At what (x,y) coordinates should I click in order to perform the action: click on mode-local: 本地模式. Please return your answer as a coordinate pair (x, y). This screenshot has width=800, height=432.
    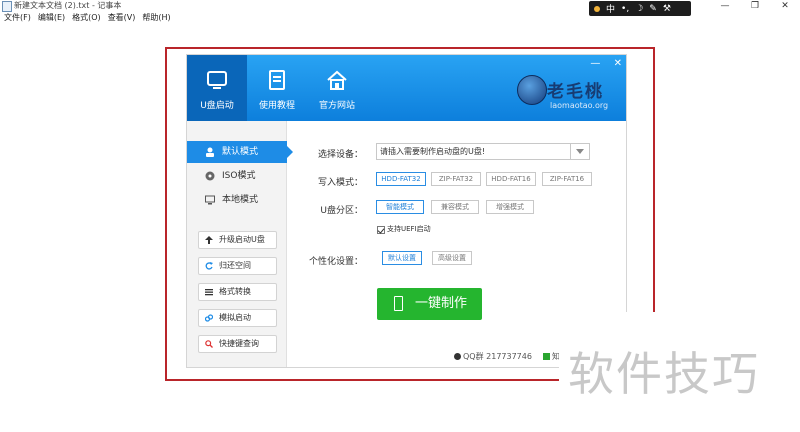
    Looking at the image, I should click on (237, 200).